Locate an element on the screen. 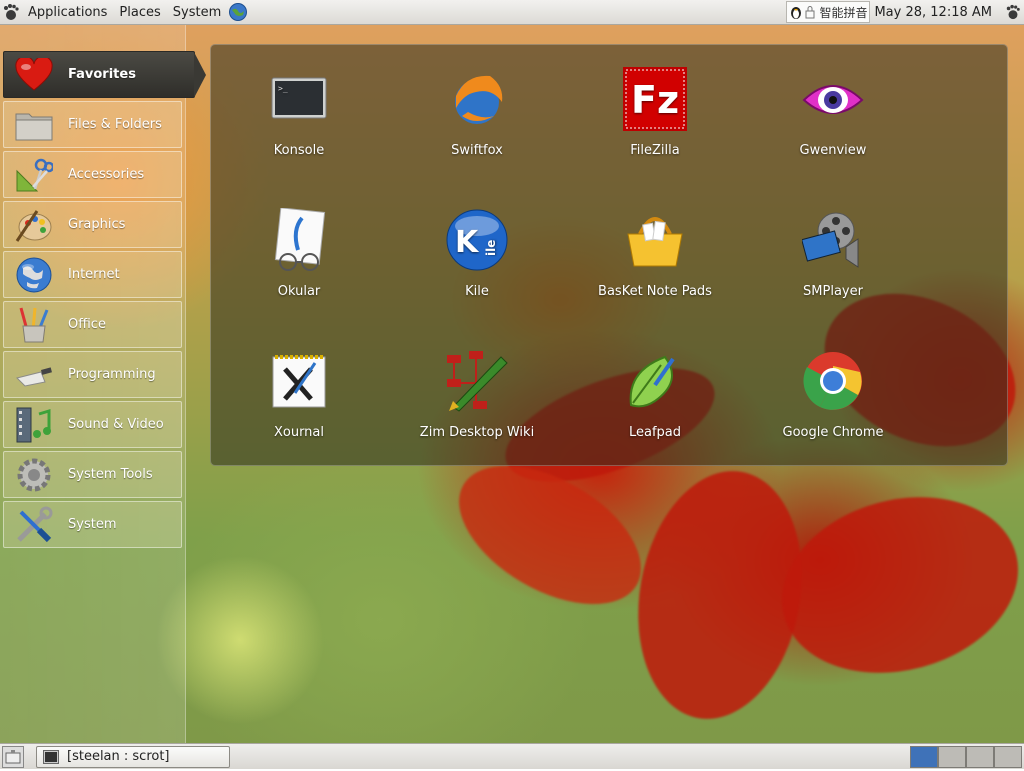 Image resolution: width=1024 pixels, height=771 pixels. taskbar-window-button: [steelan : scrot] is located at coordinates (133, 756).